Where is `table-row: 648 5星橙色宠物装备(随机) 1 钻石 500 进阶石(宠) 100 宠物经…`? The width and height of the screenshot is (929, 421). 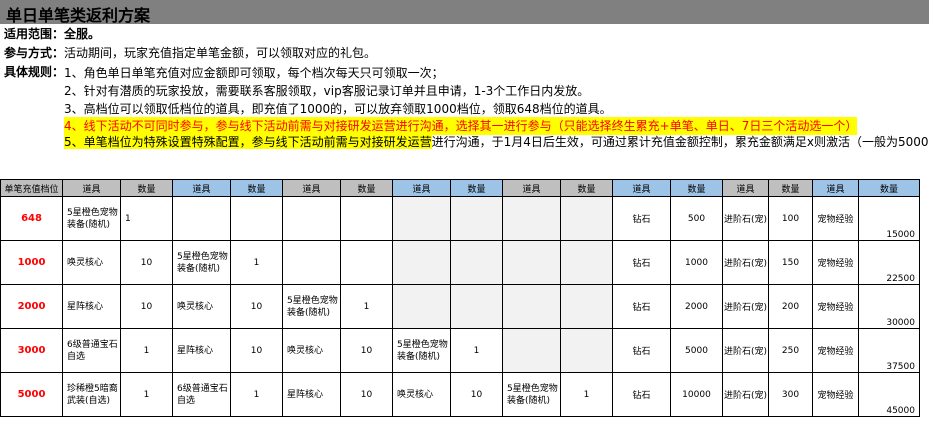 table-row: 648 5星橙色宠物装备(随机) 1 钻石 500 进阶石(宠) 100 宠物经… is located at coordinates (460, 218).